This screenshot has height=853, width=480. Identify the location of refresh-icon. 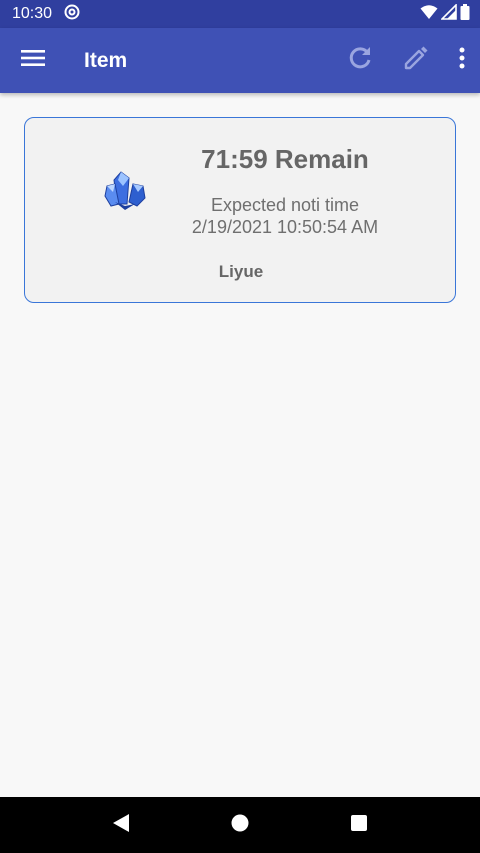
(360, 60).